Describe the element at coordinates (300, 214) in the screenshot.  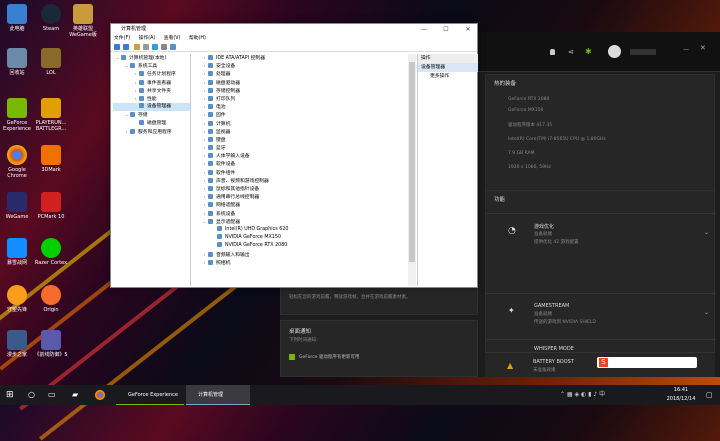
I see `device-tree-item: › 系统设备` at that location.